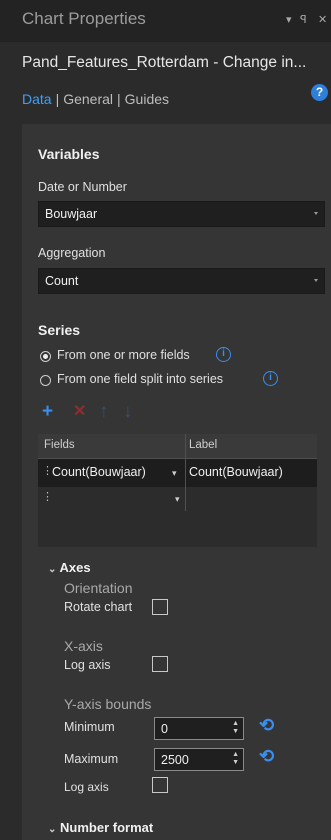 The image size is (331, 840). Describe the element at coordinates (177, 446) in the screenshot. I see `grid-header: Fields Label` at that location.